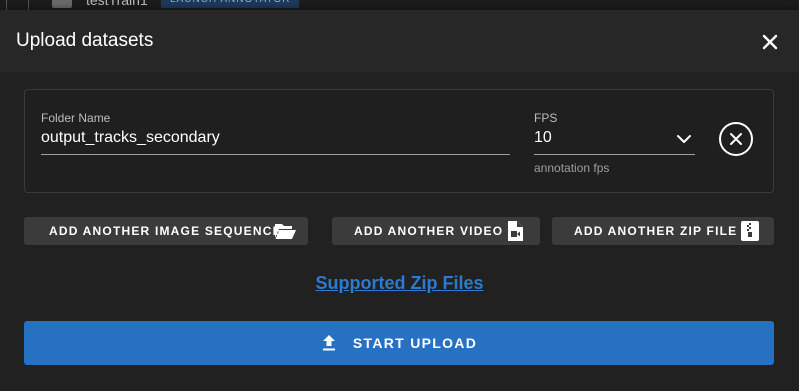 The width and height of the screenshot is (799, 391). What do you see at coordinates (117, 4) in the screenshot?
I see `dataset-name: testTrain1` at bounding box center [117, 4].